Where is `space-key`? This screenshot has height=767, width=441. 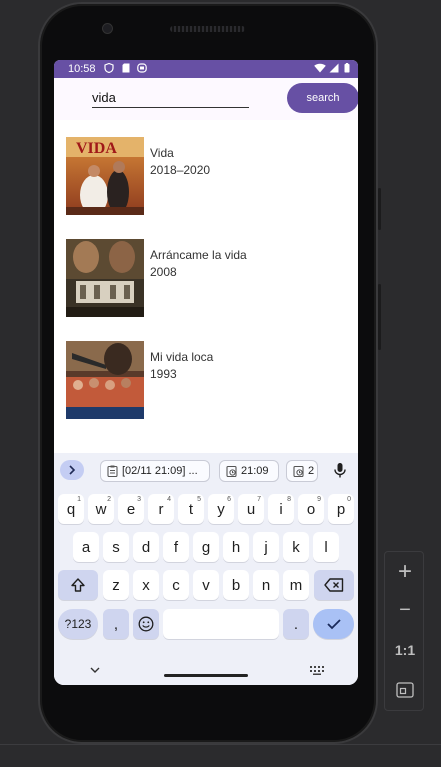 space-key is located at coordinates (221, 624).